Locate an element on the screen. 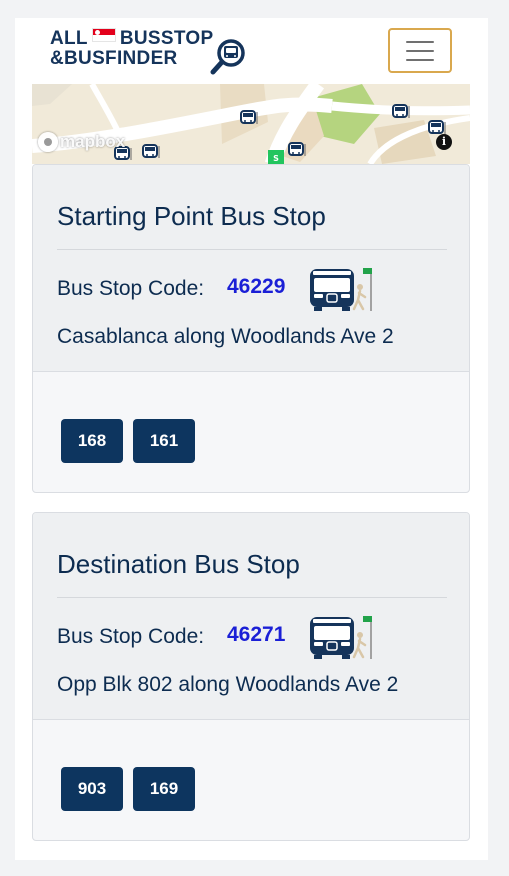  route-map: S mapbox i is located at coordinates (251, 124).